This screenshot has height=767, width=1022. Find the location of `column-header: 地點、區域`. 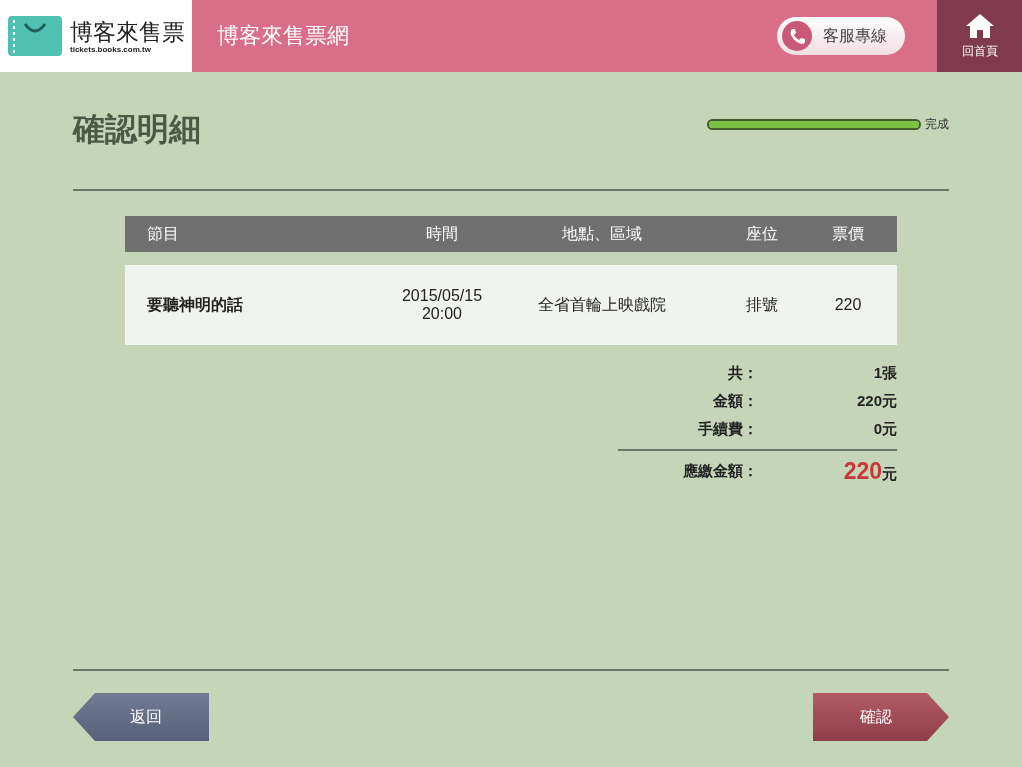

column-header: 地點、區域 is located at coordinates (602, 233).